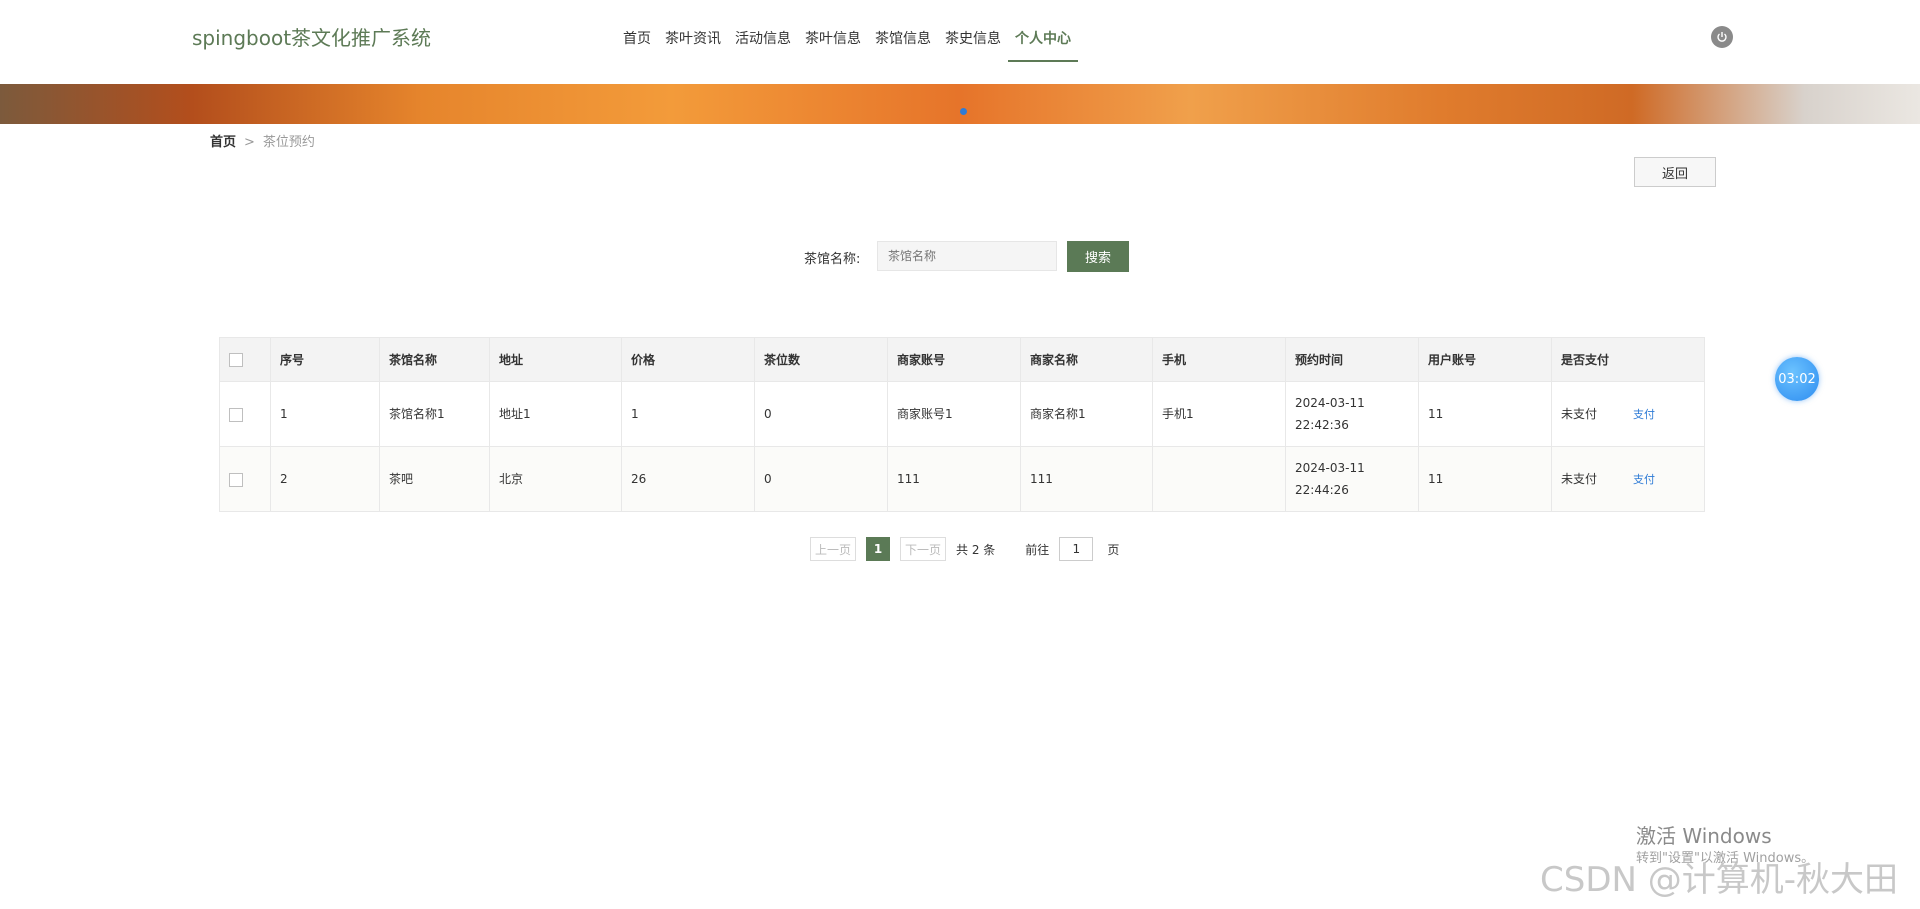 The image size is (1920, 909). I want to click on cell-reservation-time: 2024-03-11 22:44:26, so click(1352, 479).